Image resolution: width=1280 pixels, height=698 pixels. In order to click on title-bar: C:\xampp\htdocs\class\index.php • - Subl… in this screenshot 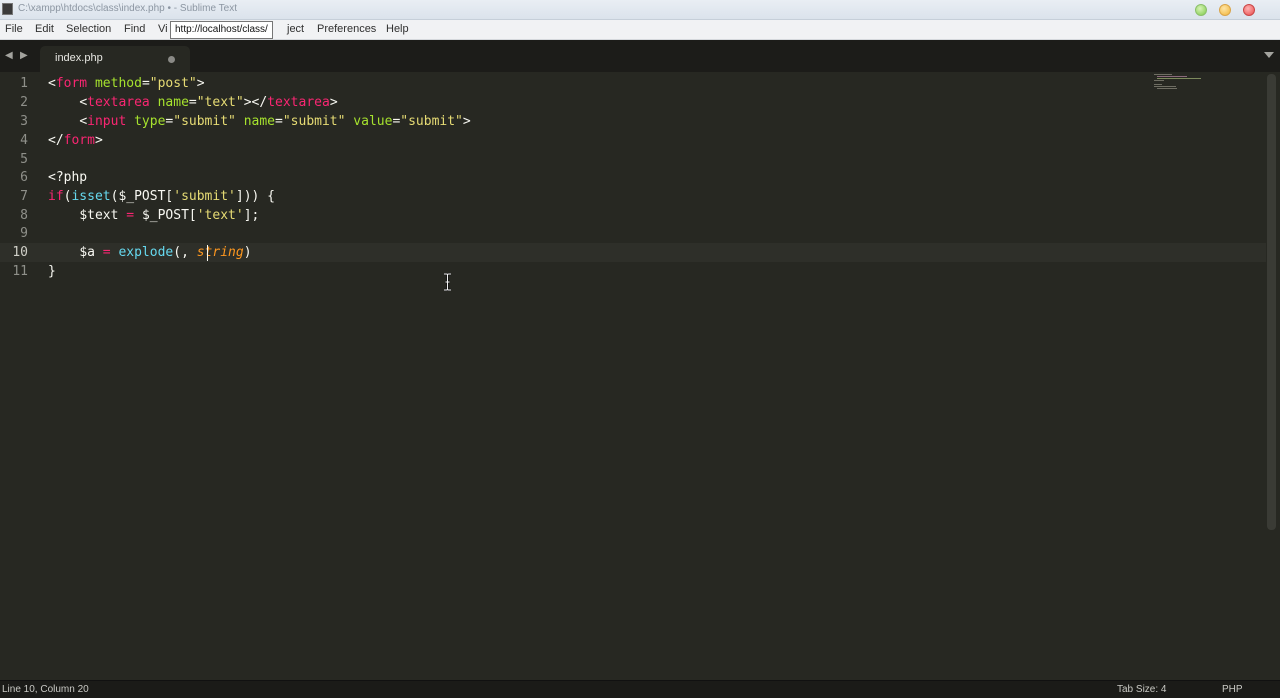, I will do `click(640, 10)`.